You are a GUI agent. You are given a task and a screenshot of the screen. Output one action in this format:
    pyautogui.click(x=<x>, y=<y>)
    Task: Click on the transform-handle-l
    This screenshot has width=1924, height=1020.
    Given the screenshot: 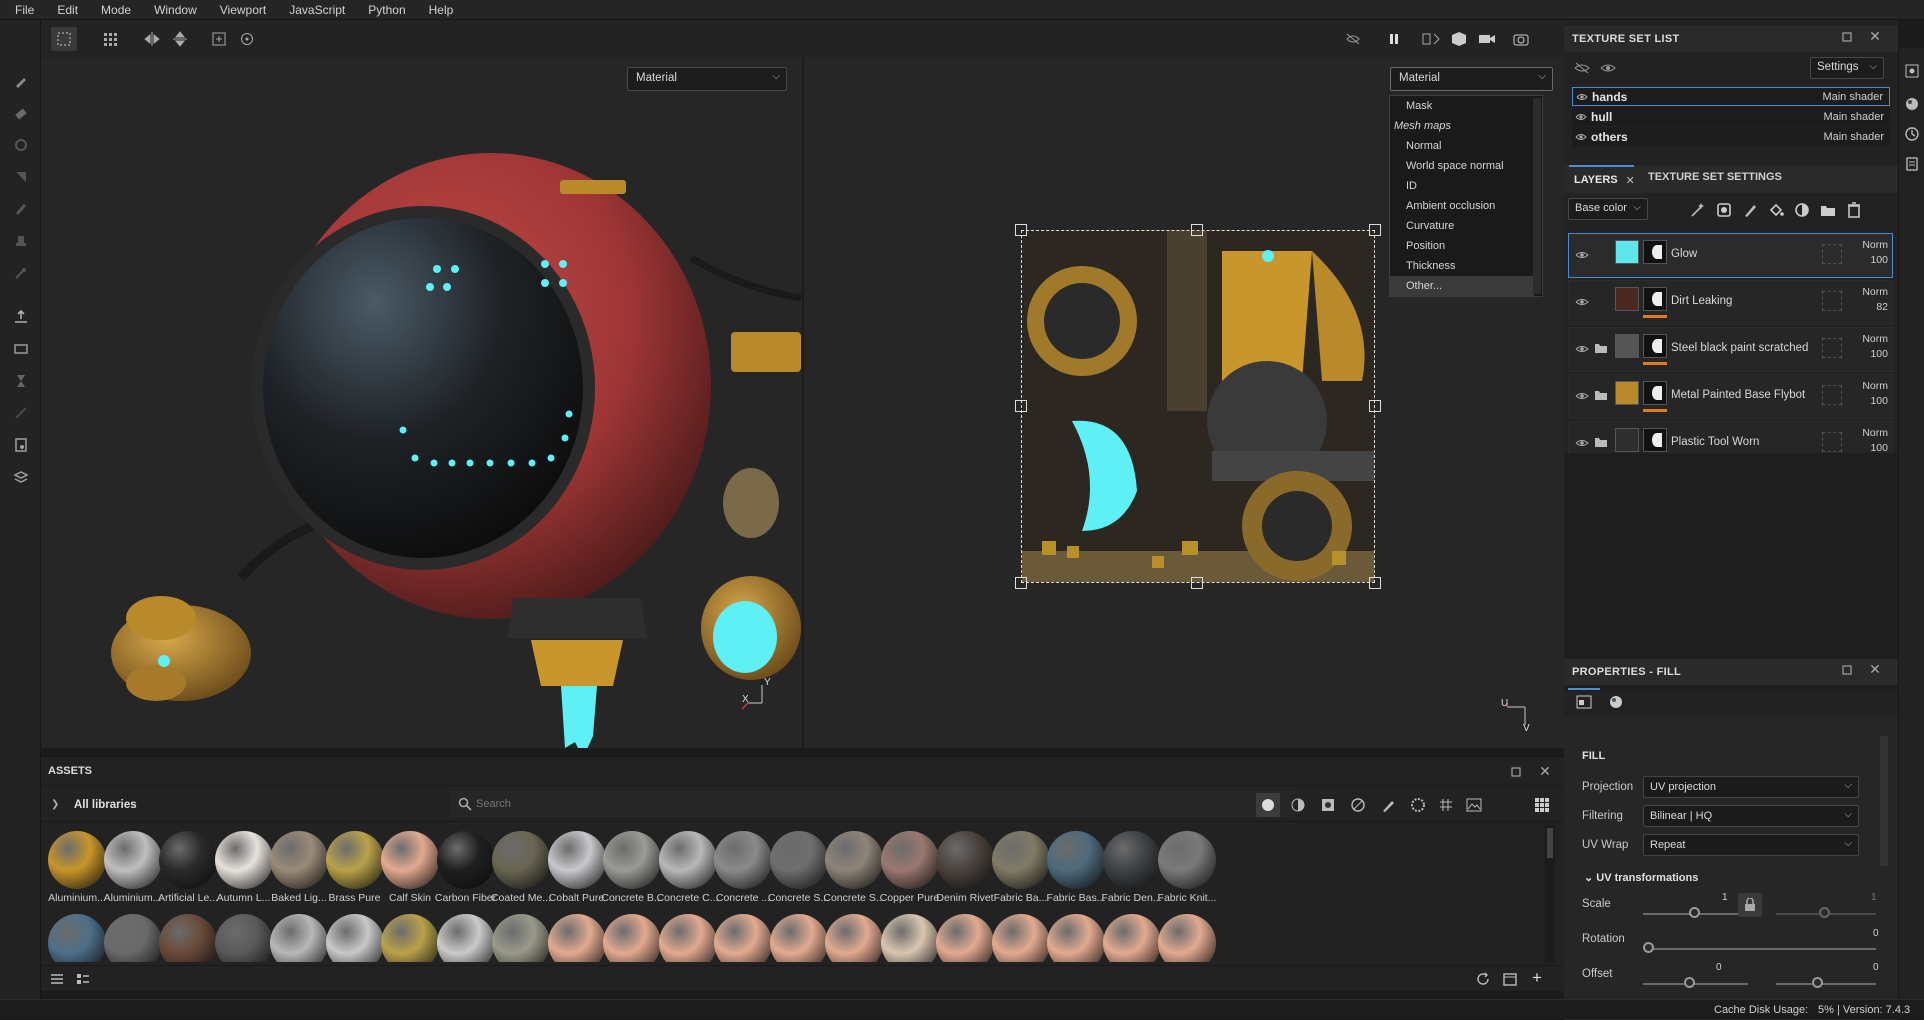 What is the action you would take?
    pyautogui.click(x=1021, y=406)
    